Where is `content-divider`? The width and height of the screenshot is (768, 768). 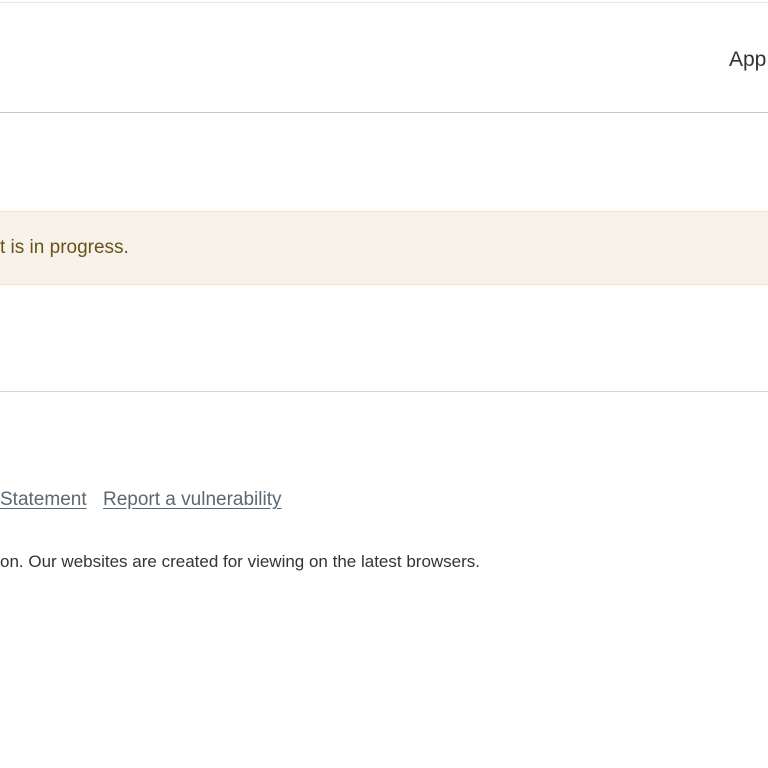
content-divider is located at coordinates (384, 391).